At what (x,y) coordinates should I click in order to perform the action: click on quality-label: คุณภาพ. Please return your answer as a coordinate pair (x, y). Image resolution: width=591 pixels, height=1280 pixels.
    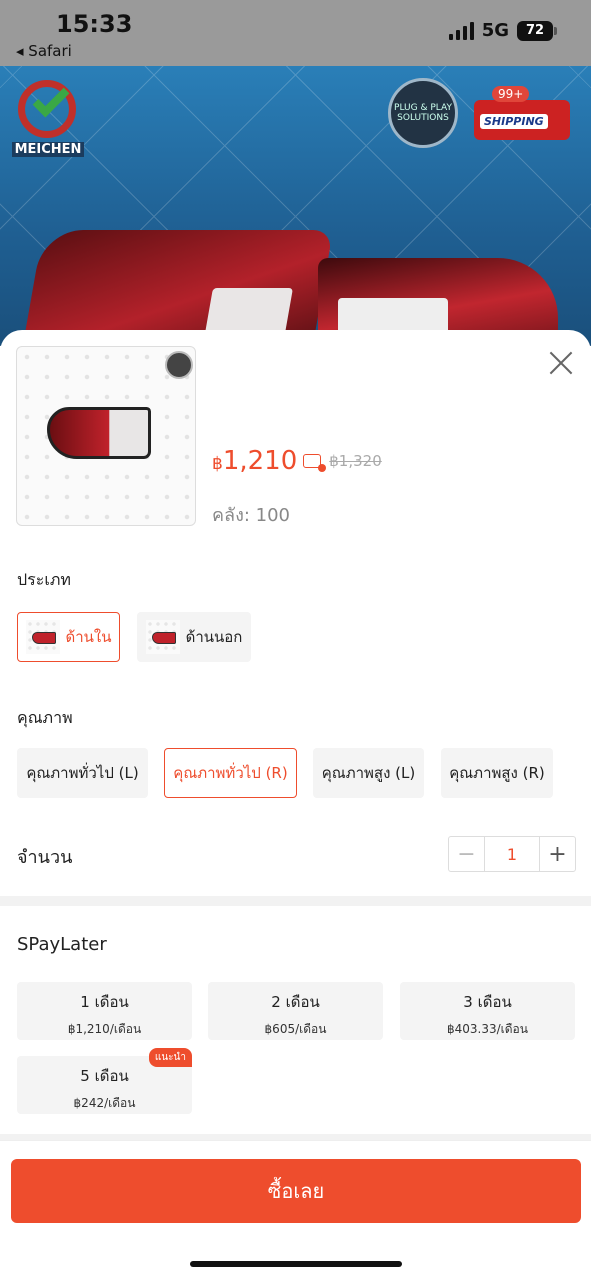
    Looking at the image, I should click on (45, 717).